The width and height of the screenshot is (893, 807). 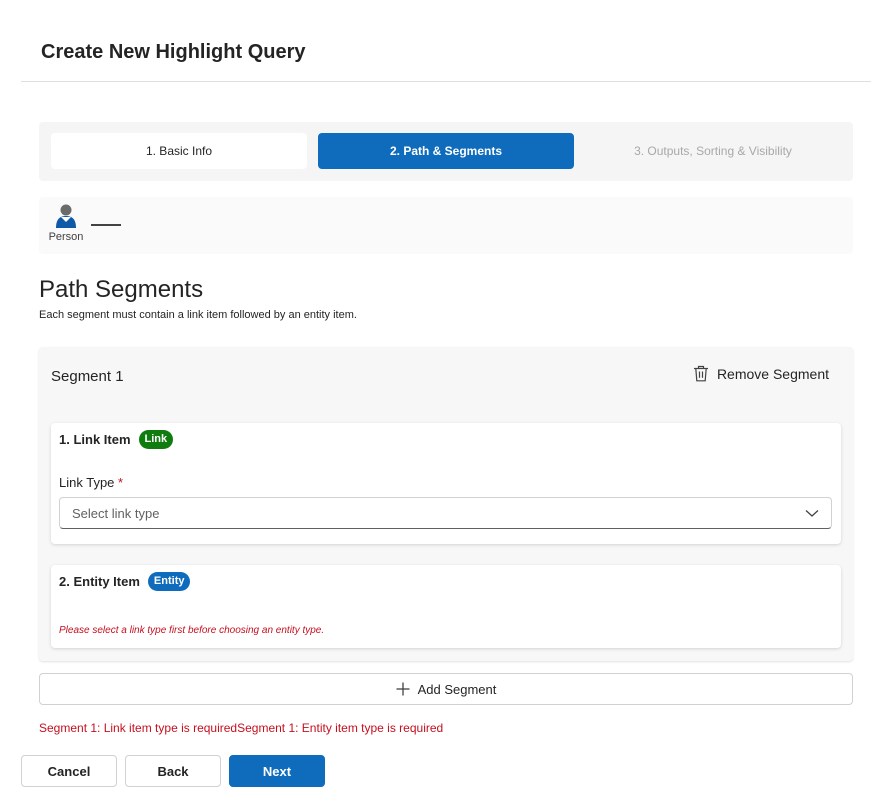 What do you see at coordinates (169, 581) in the screenshot?
I see `entity-badge: Entity` at bounding box center [169, 581].